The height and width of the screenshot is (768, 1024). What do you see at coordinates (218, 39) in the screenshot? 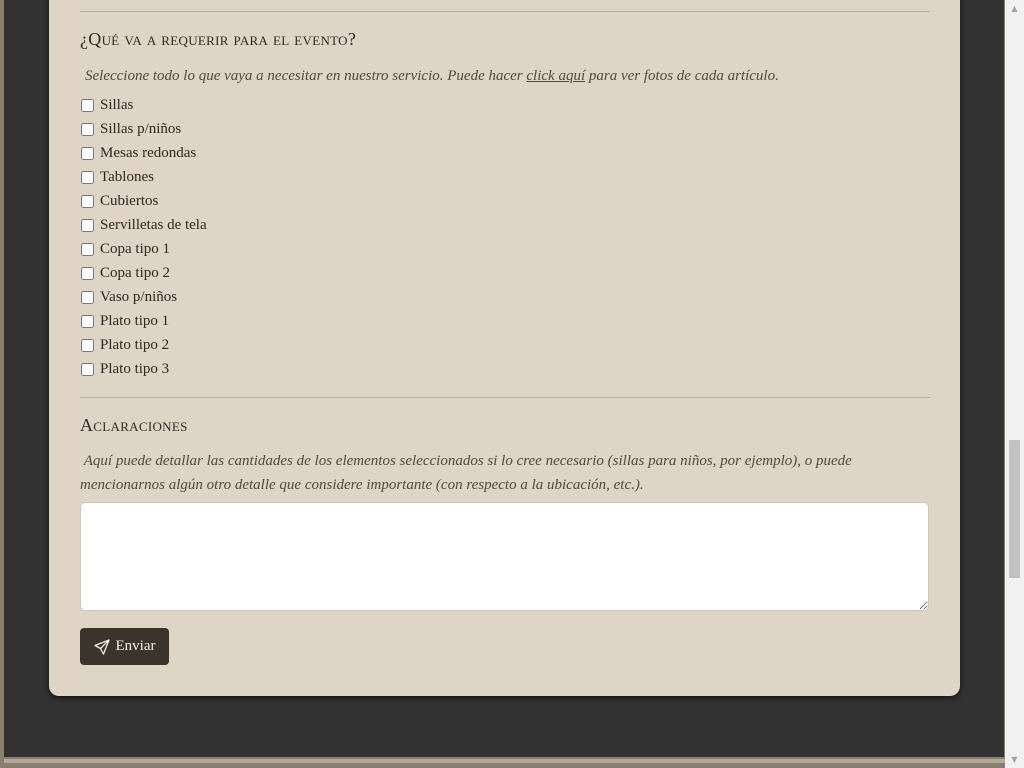
I see `items-section-title: ¿Qué va a requerir para el evento?` at bounding box center [218, 39].